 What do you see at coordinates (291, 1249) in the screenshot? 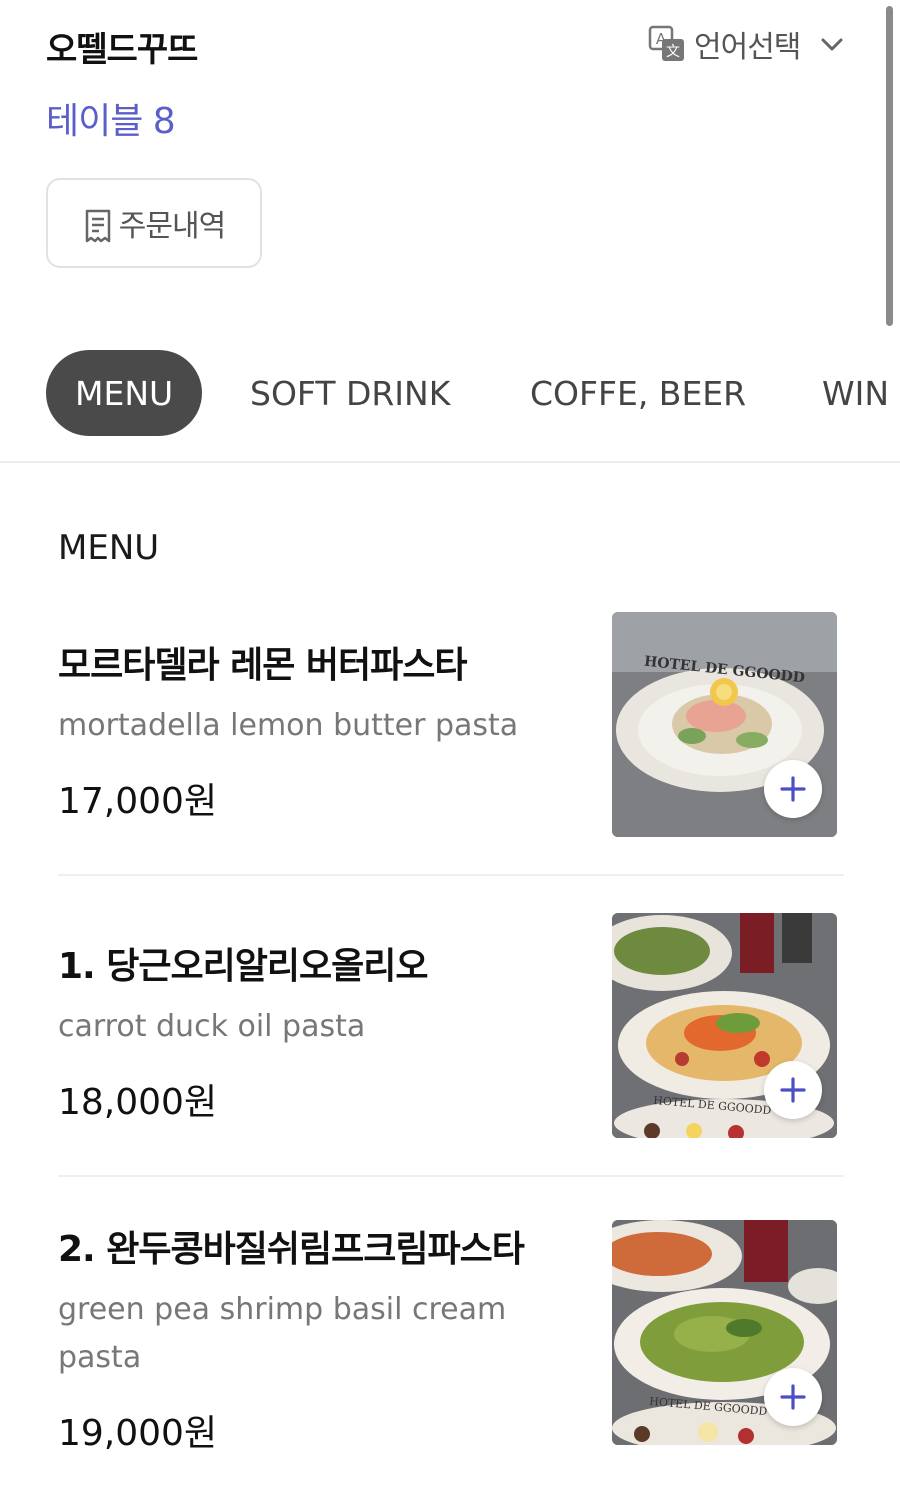
I see `item-name: 2. 완두콩바질쉬림프크림파스타` at bounding box center [291, 1249].